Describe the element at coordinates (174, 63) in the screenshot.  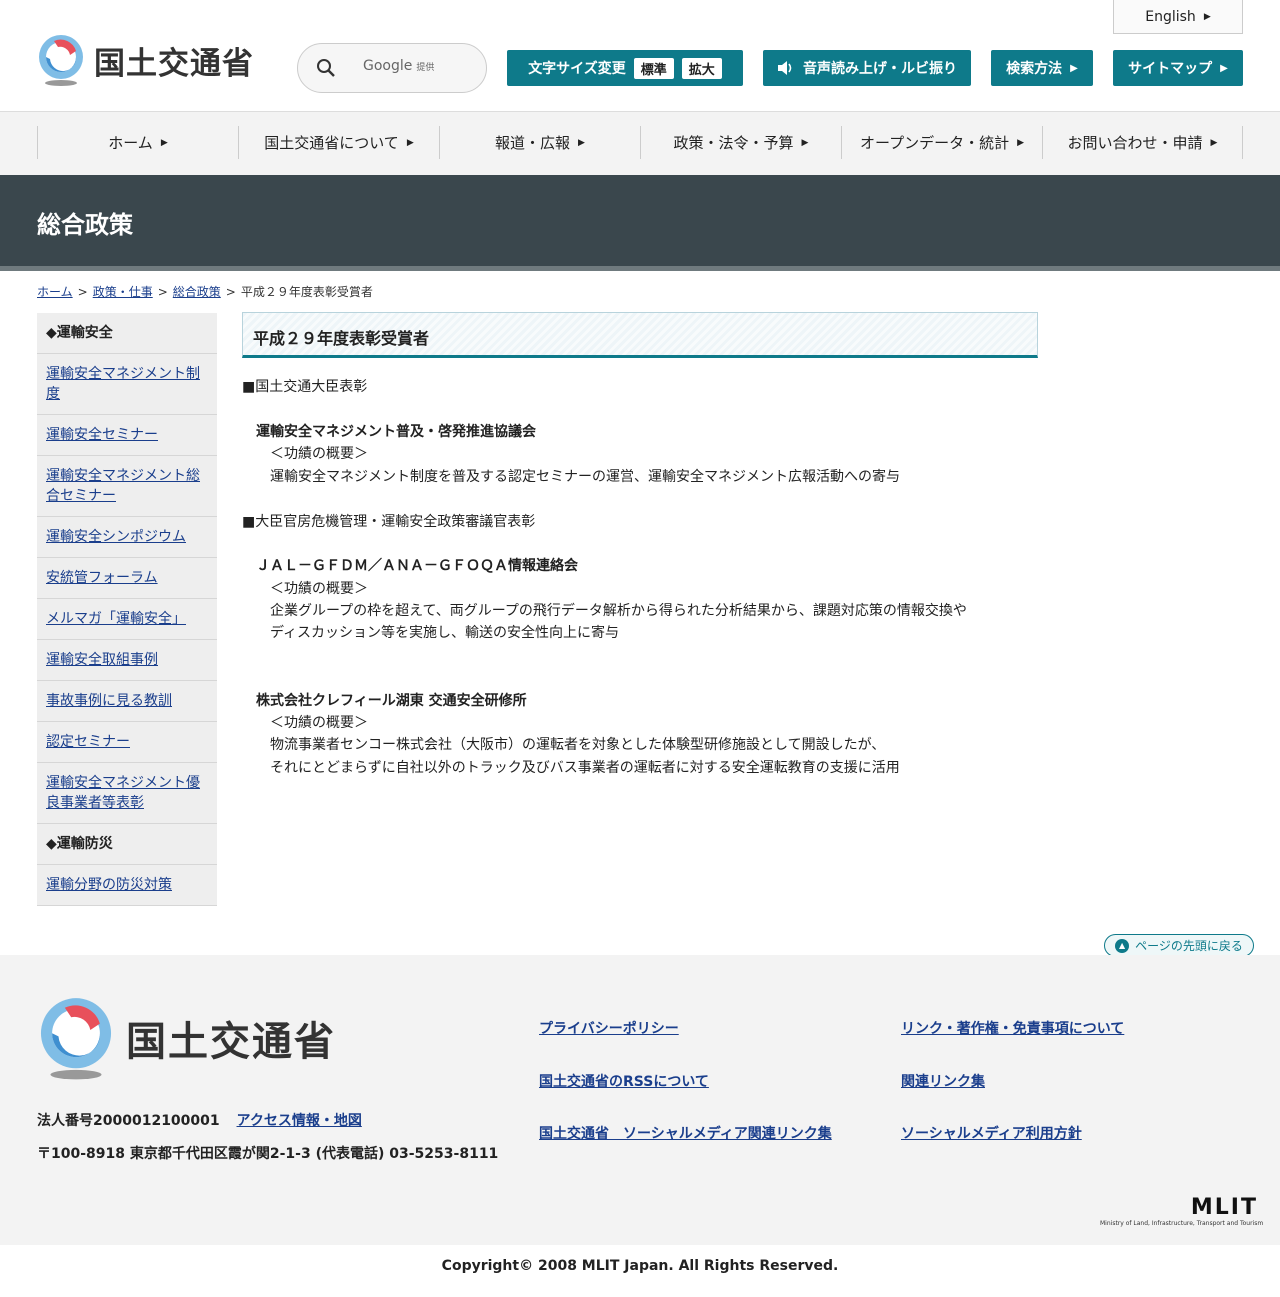
I see `logo-text: 国土交通省` at that location.